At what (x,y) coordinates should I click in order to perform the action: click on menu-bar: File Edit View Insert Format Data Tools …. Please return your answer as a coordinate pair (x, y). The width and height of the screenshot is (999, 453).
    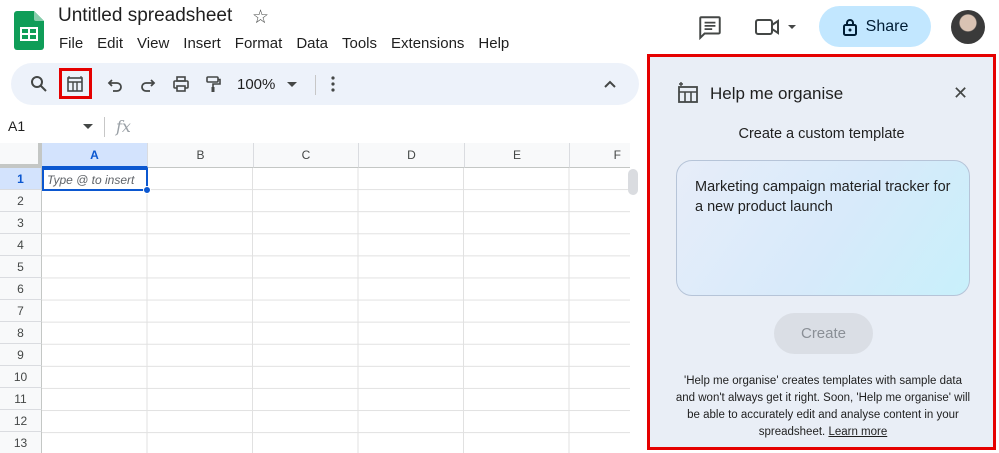
    Looking at the image, I should click on (284, 43).